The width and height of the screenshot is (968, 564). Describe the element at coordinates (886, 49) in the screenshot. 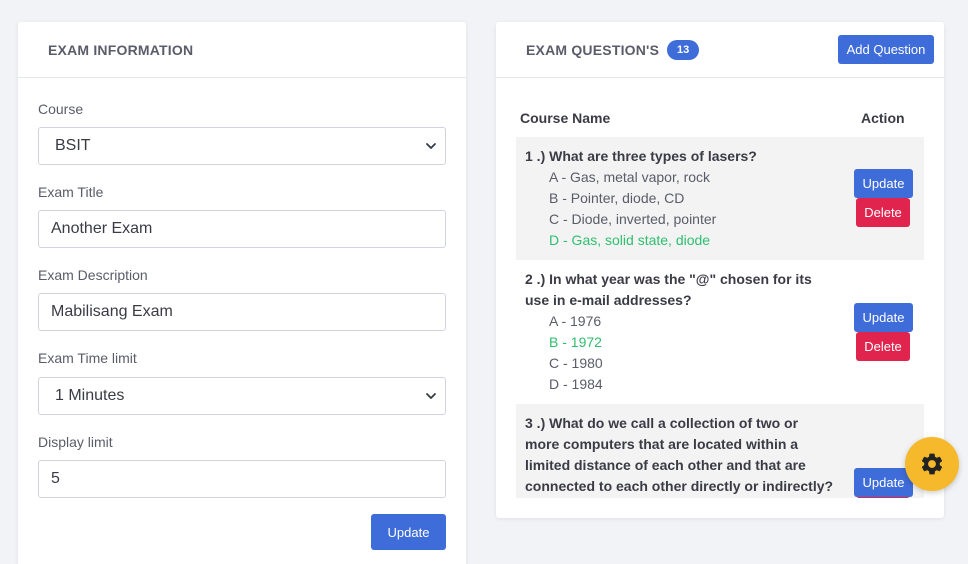

I see `add-question-button: Add Question` at that location.